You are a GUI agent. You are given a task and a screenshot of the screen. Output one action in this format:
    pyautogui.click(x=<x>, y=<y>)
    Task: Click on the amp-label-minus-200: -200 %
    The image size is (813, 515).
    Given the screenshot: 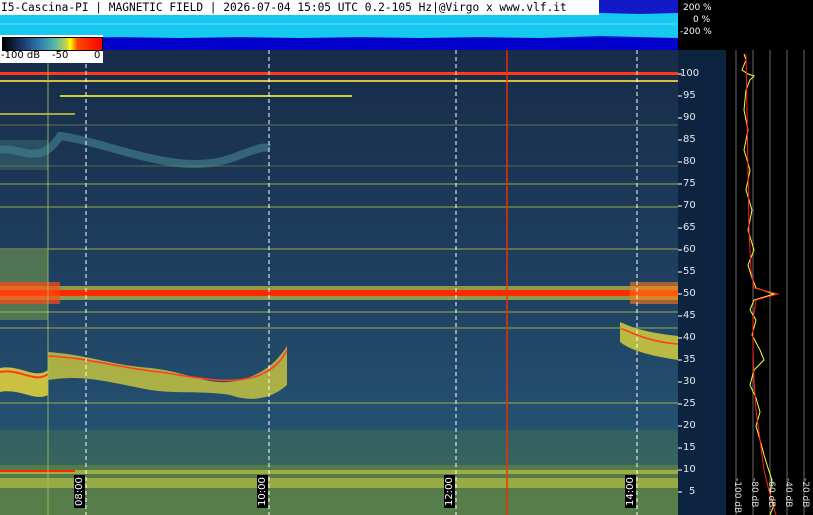 What is the action you would take?
    pyautogui.click(x=696, y=32)
    